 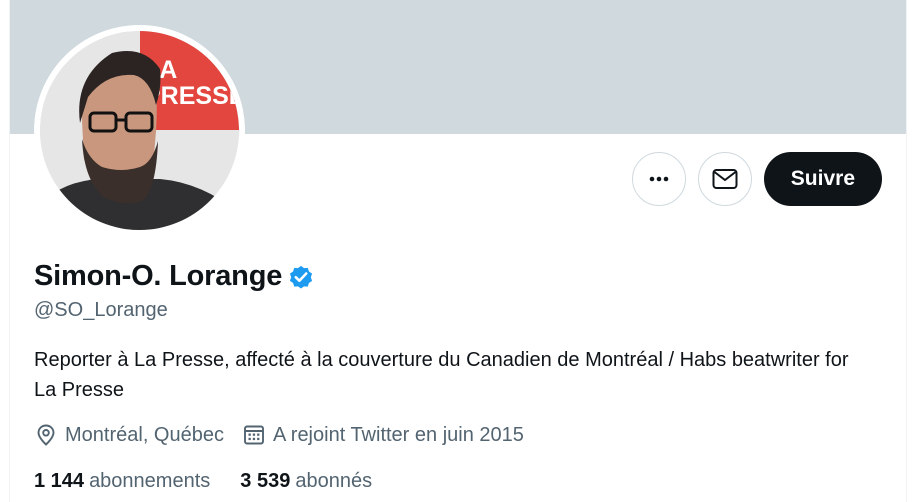 I want to click on location-item: Montréal, Québec, so click(x=129, y=435).